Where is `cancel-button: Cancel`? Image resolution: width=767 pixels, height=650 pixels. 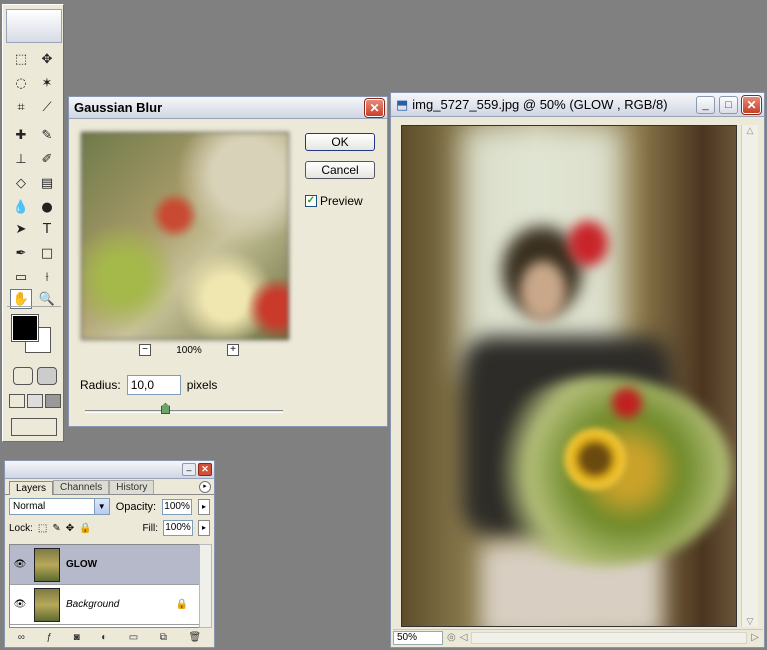
cancel-button: Cancel is located at coordinates (340, 170).